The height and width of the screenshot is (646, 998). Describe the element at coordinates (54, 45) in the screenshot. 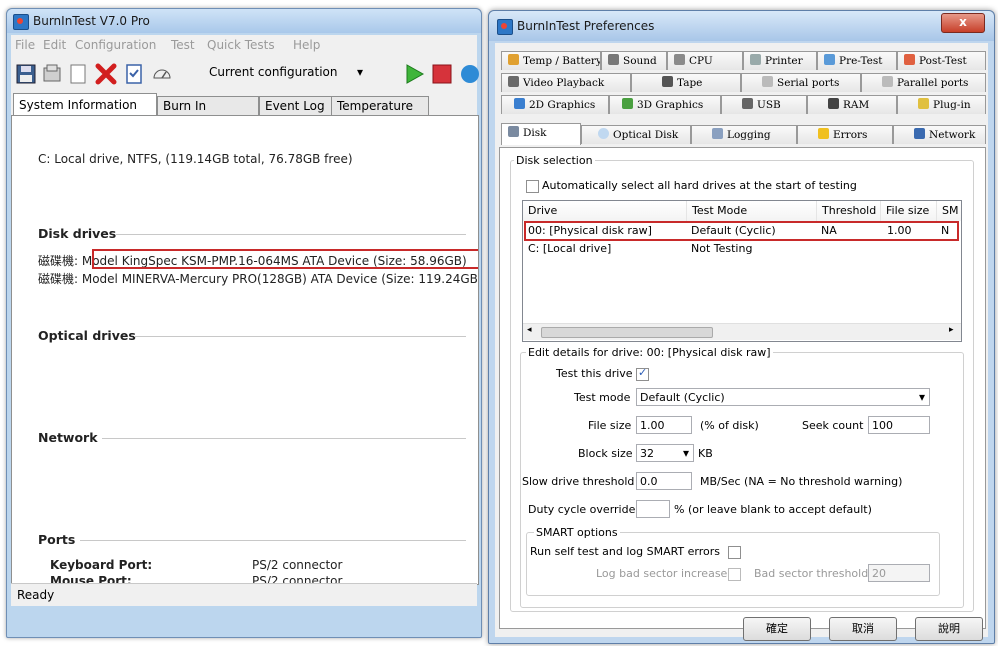

I see `menu-edit: Edit` at that location.